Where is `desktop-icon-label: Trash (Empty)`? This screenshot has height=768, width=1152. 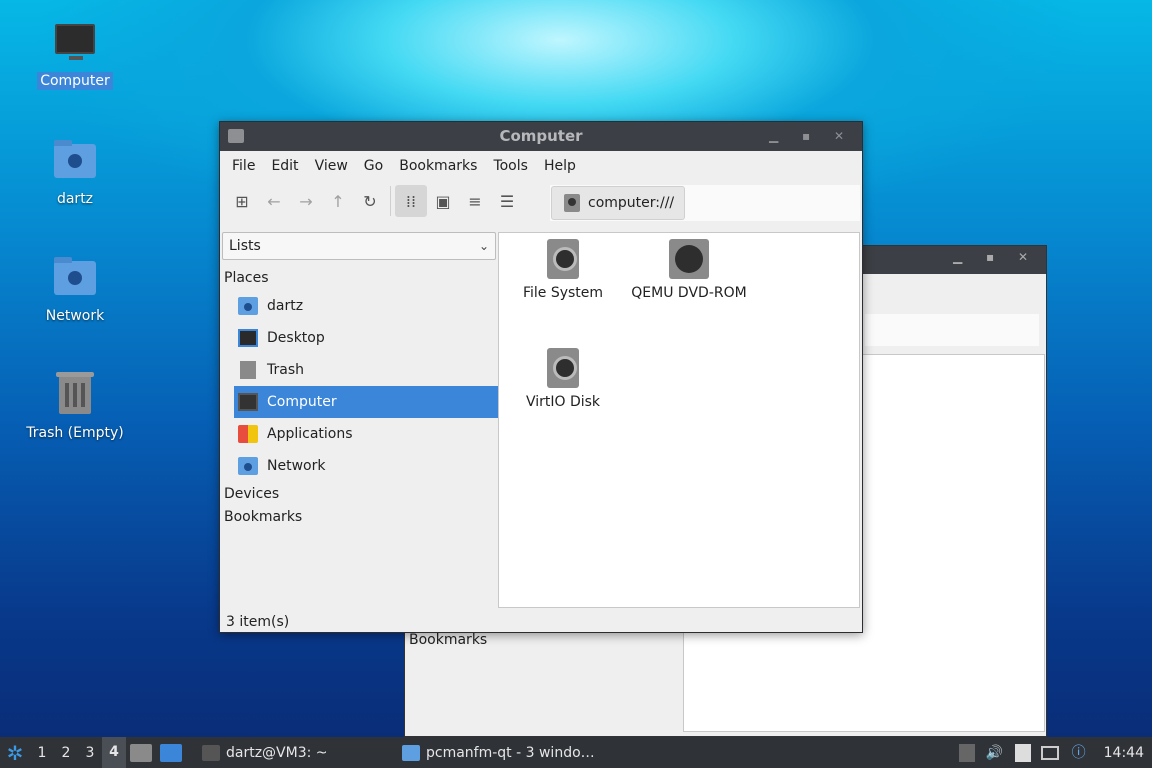 desktop-icon-label: Trash (Empty) is located at coordinates (75, 433).